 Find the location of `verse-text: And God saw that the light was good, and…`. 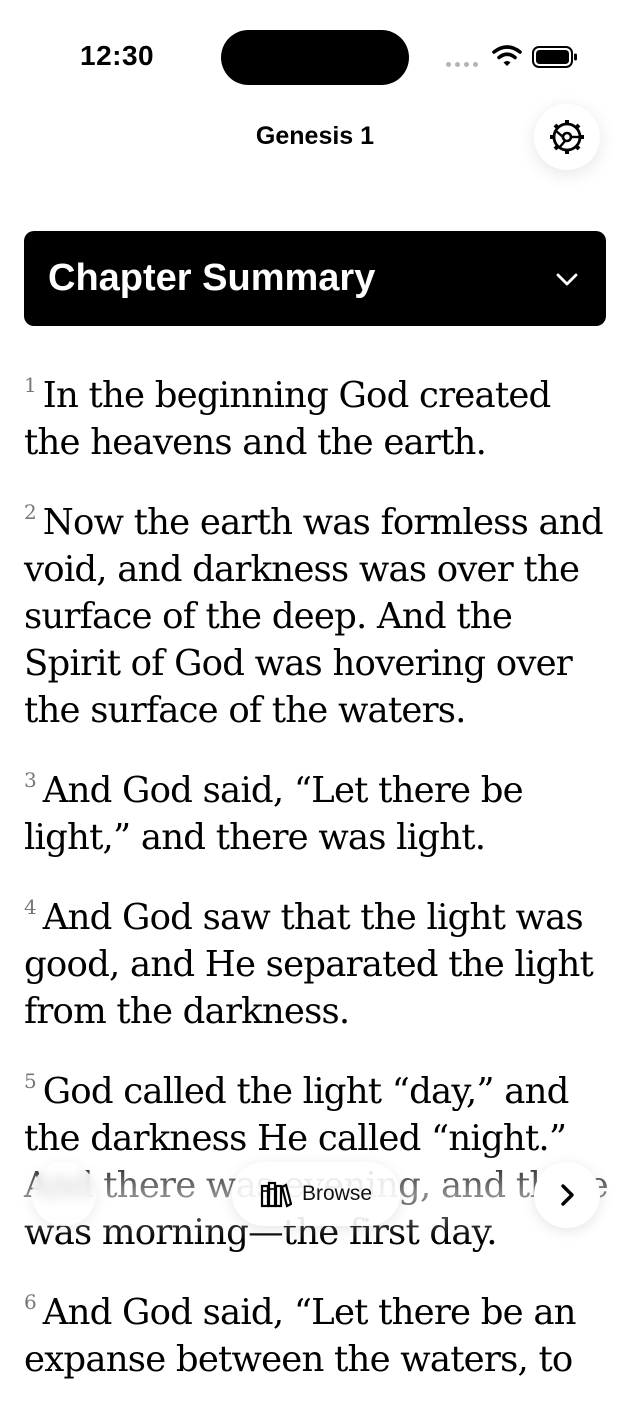

verse-text: And God saw that the light was good, and… is located at coordinates (309, 964).